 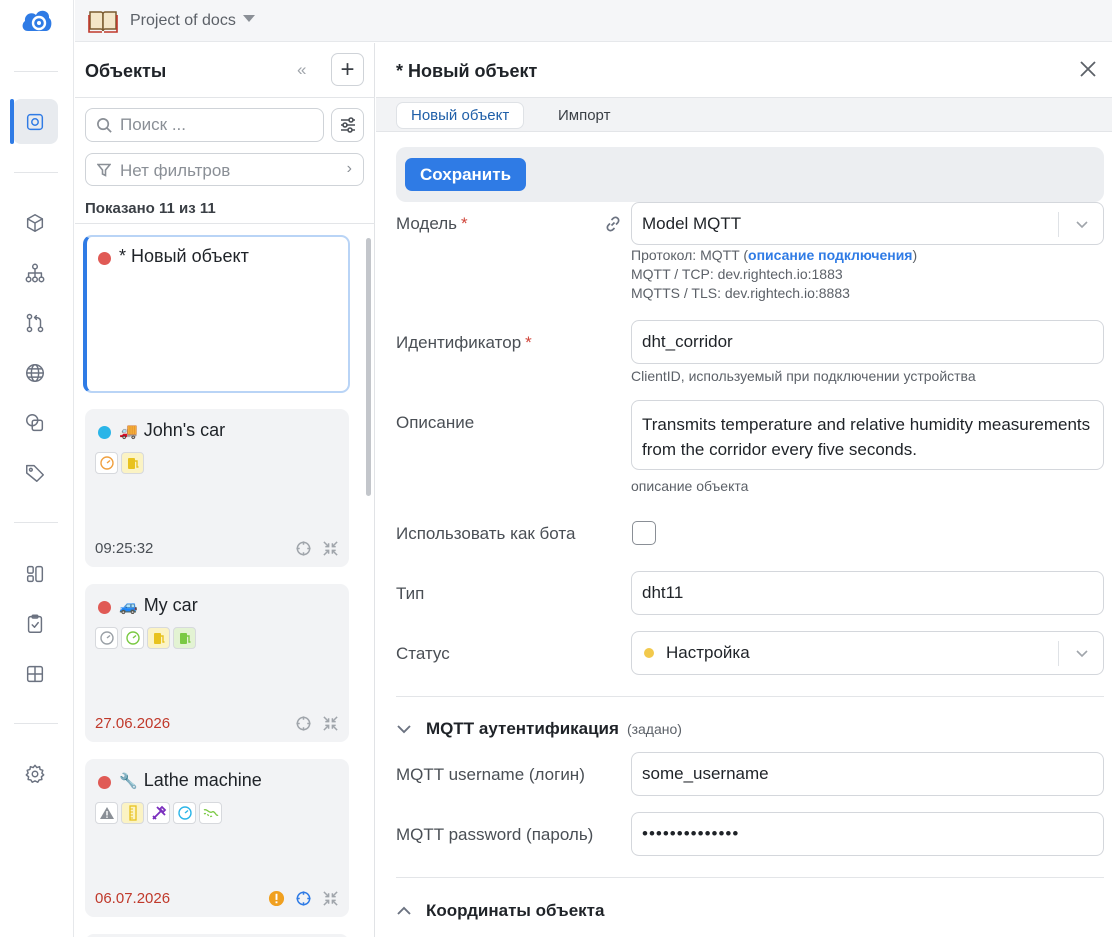 I want to click on project-selector: Project of docs, so click(x=183, y=21).